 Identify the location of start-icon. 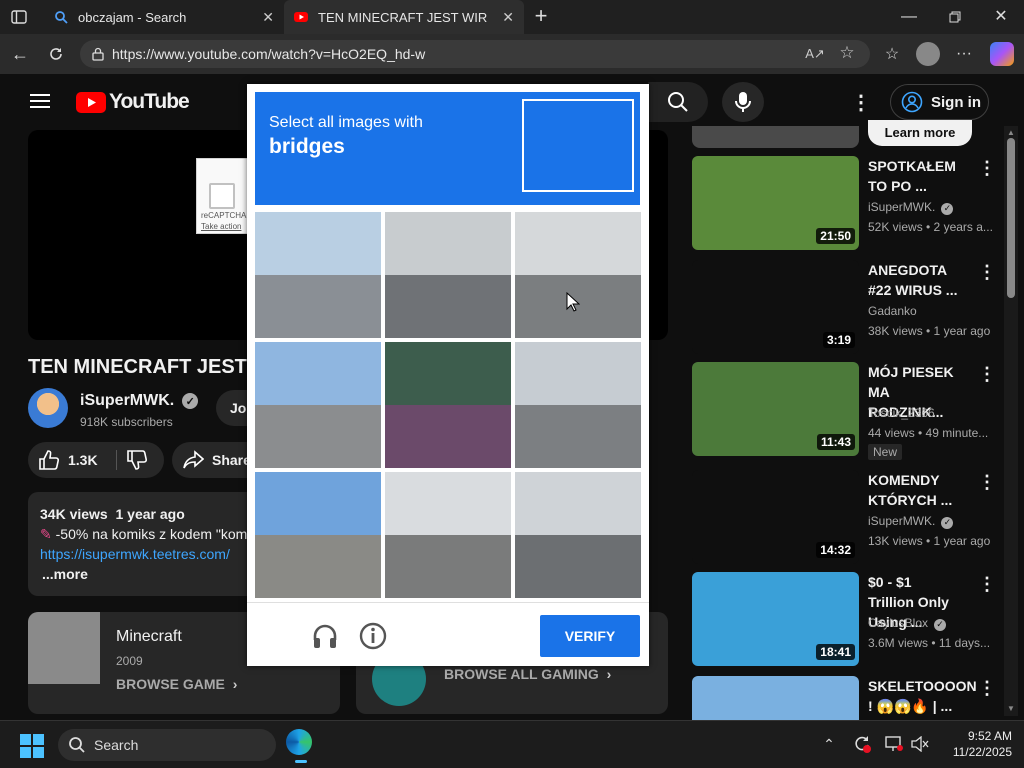
(32, 748).